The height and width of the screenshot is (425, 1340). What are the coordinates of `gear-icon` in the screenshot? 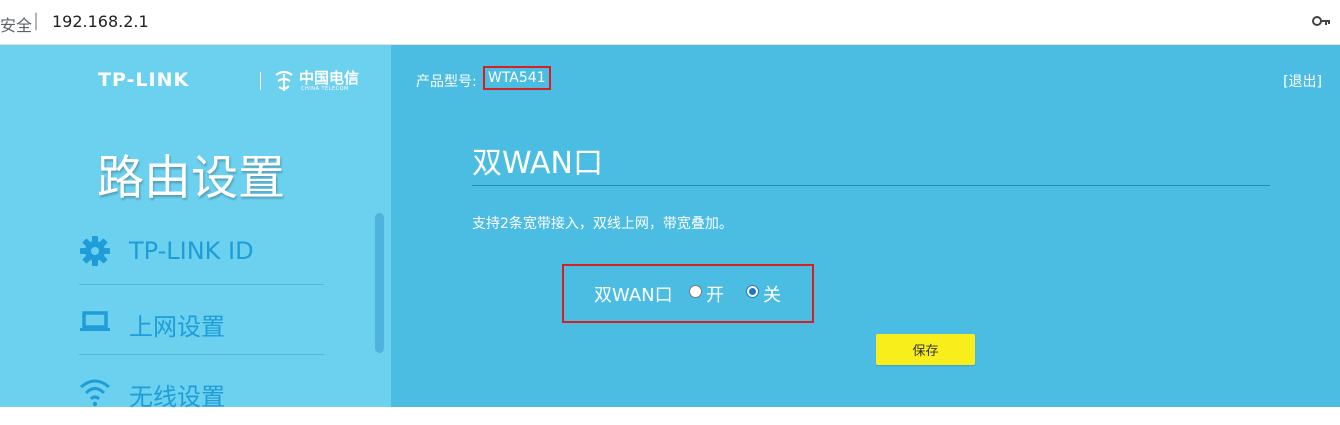 It's located at (95, 251).